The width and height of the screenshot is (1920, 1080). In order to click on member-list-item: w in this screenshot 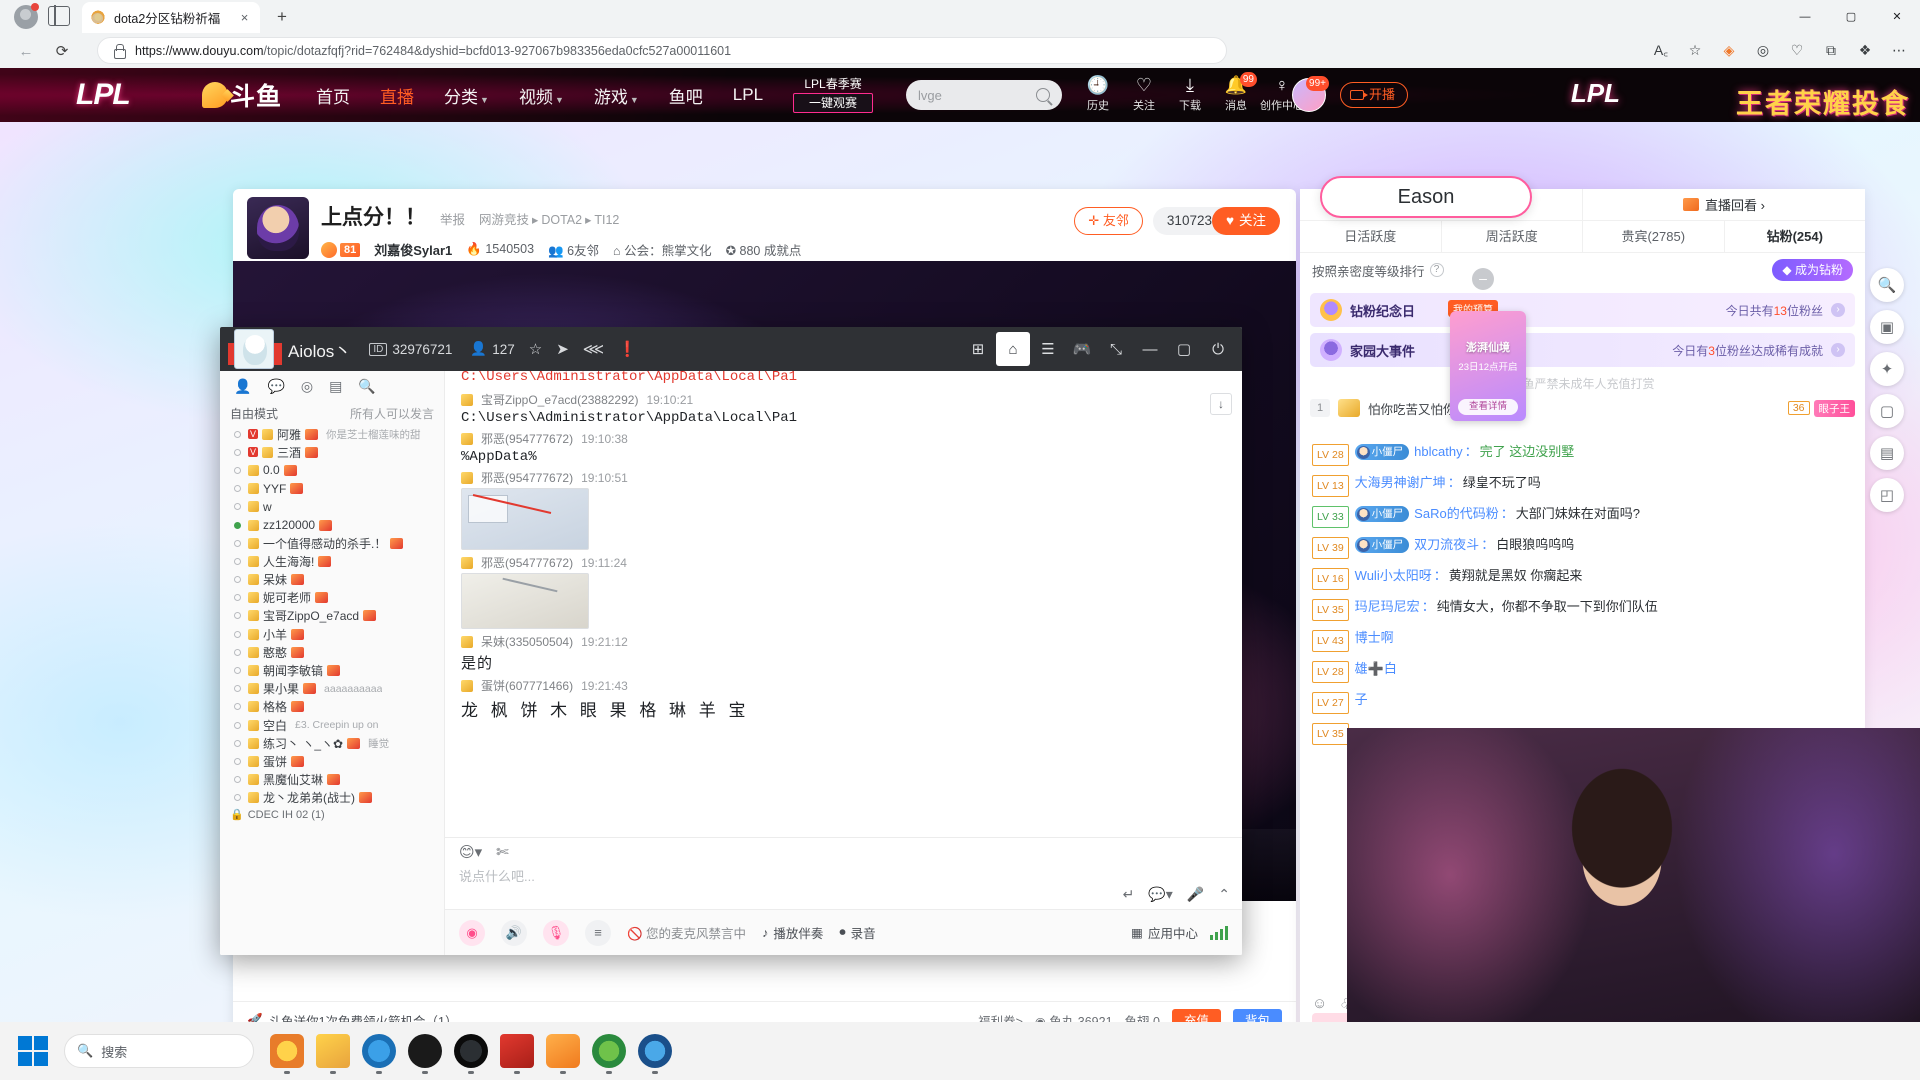, I will do `click(332, 507)`.